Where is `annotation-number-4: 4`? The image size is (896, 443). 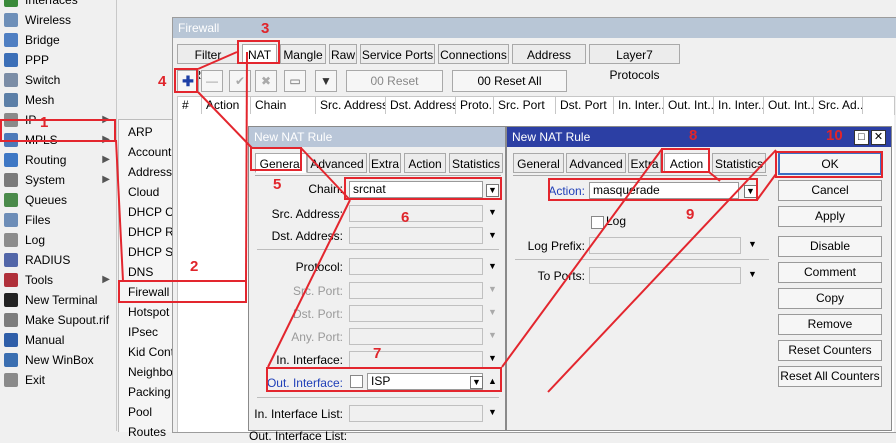
annotation-number-4: 4 is located at coordinates (162, 81).